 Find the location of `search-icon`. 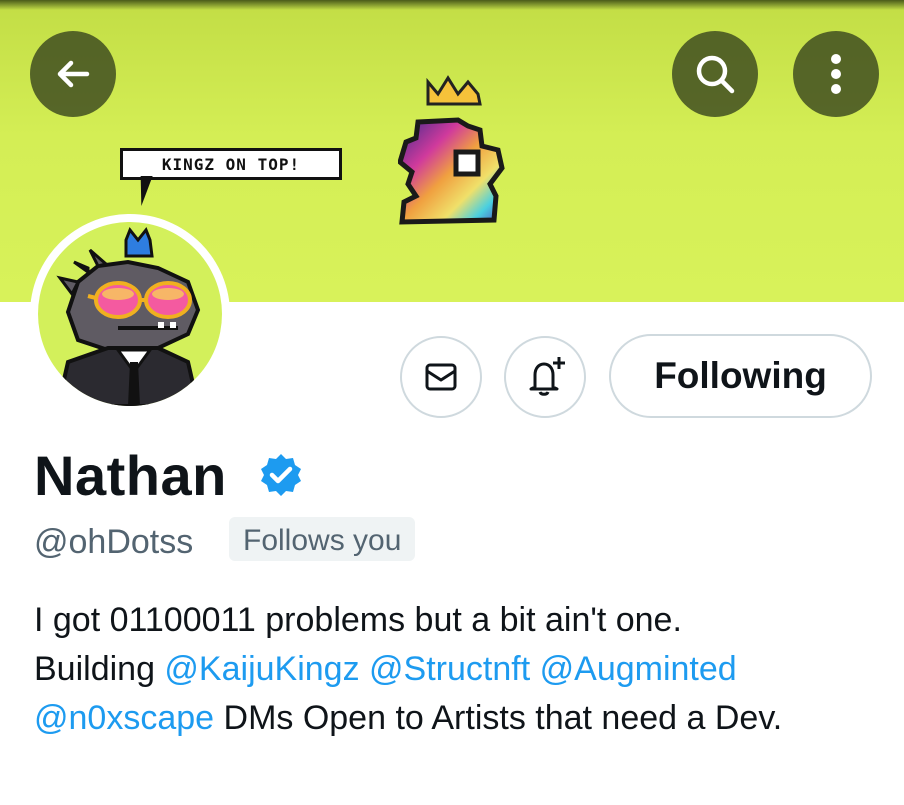

search-icon is located at coordinates (715, 74).